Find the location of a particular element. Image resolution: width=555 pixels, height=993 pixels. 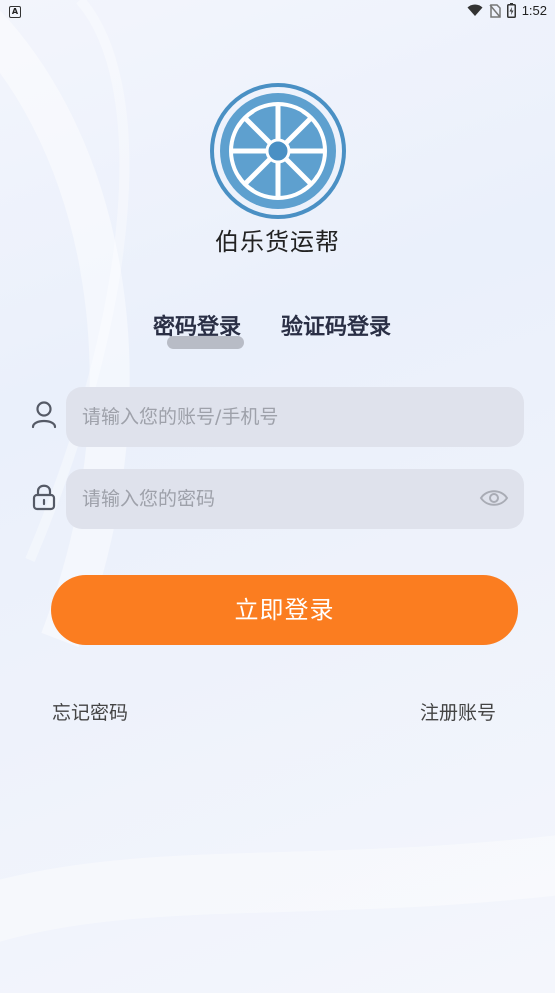

register-account-link: 注册账号 is located at coordinates (458, 711).